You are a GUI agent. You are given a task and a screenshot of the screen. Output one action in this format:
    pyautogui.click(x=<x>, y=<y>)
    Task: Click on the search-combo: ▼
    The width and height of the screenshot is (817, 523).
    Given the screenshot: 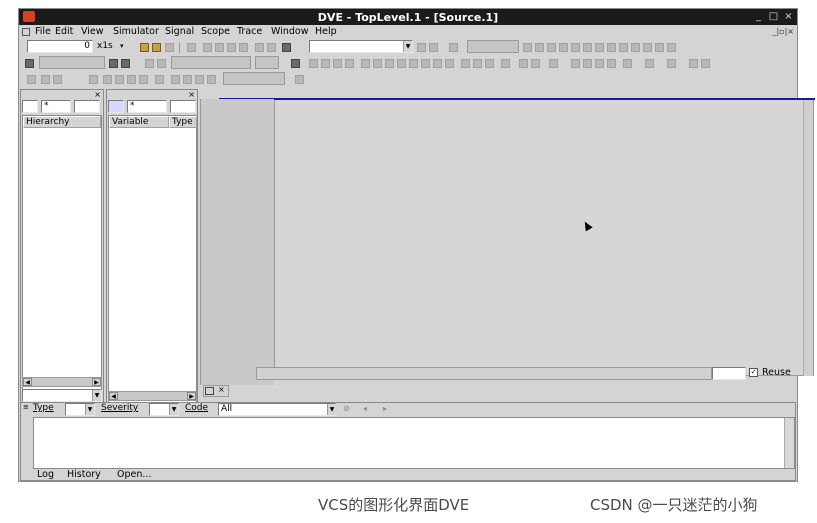 What is the action you would take?
    pyautogui.click(x=361, y=46)
    